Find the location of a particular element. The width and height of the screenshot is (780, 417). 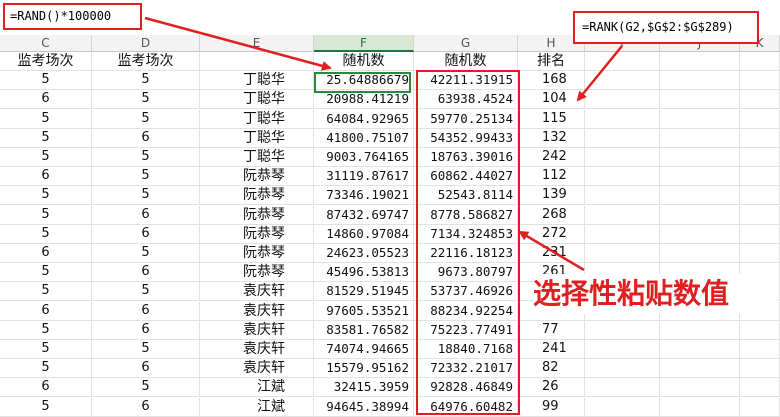

arrow-rank-to-column is located at coordinates (599, 73).